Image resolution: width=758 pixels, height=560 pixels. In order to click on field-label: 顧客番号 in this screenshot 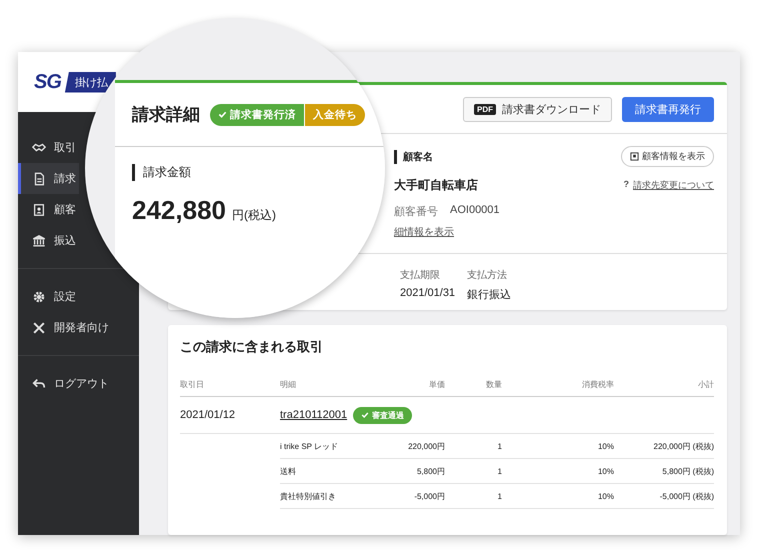, I will do `click(416, 211)`.